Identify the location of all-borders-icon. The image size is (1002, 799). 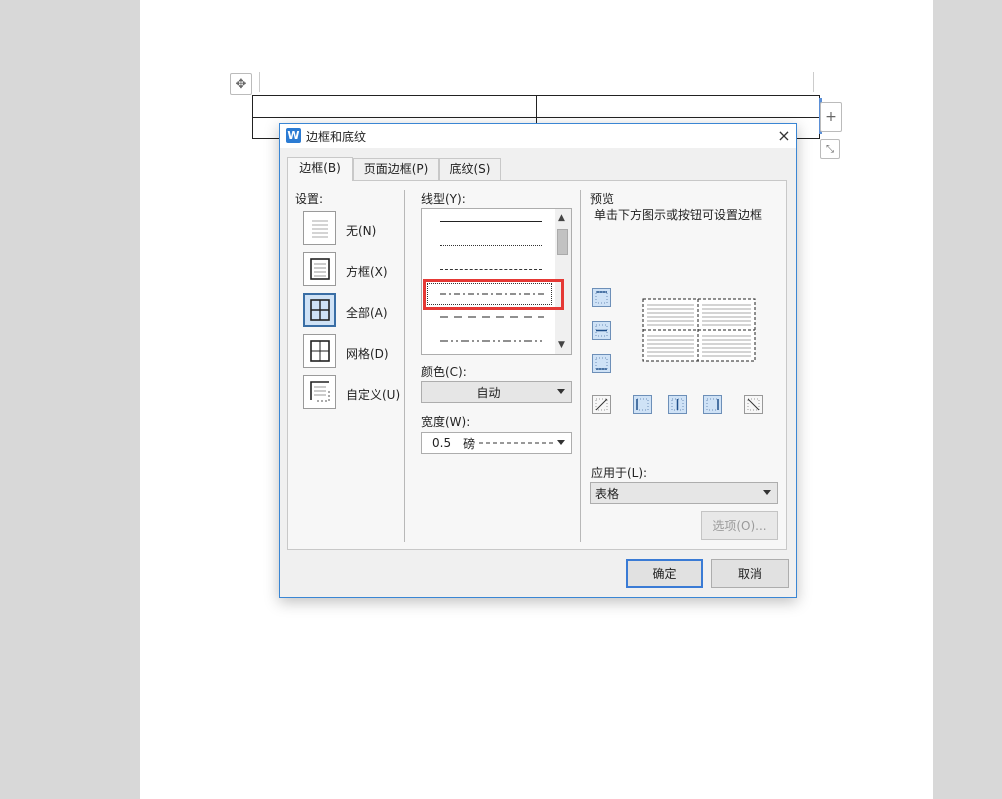
(319, 310).